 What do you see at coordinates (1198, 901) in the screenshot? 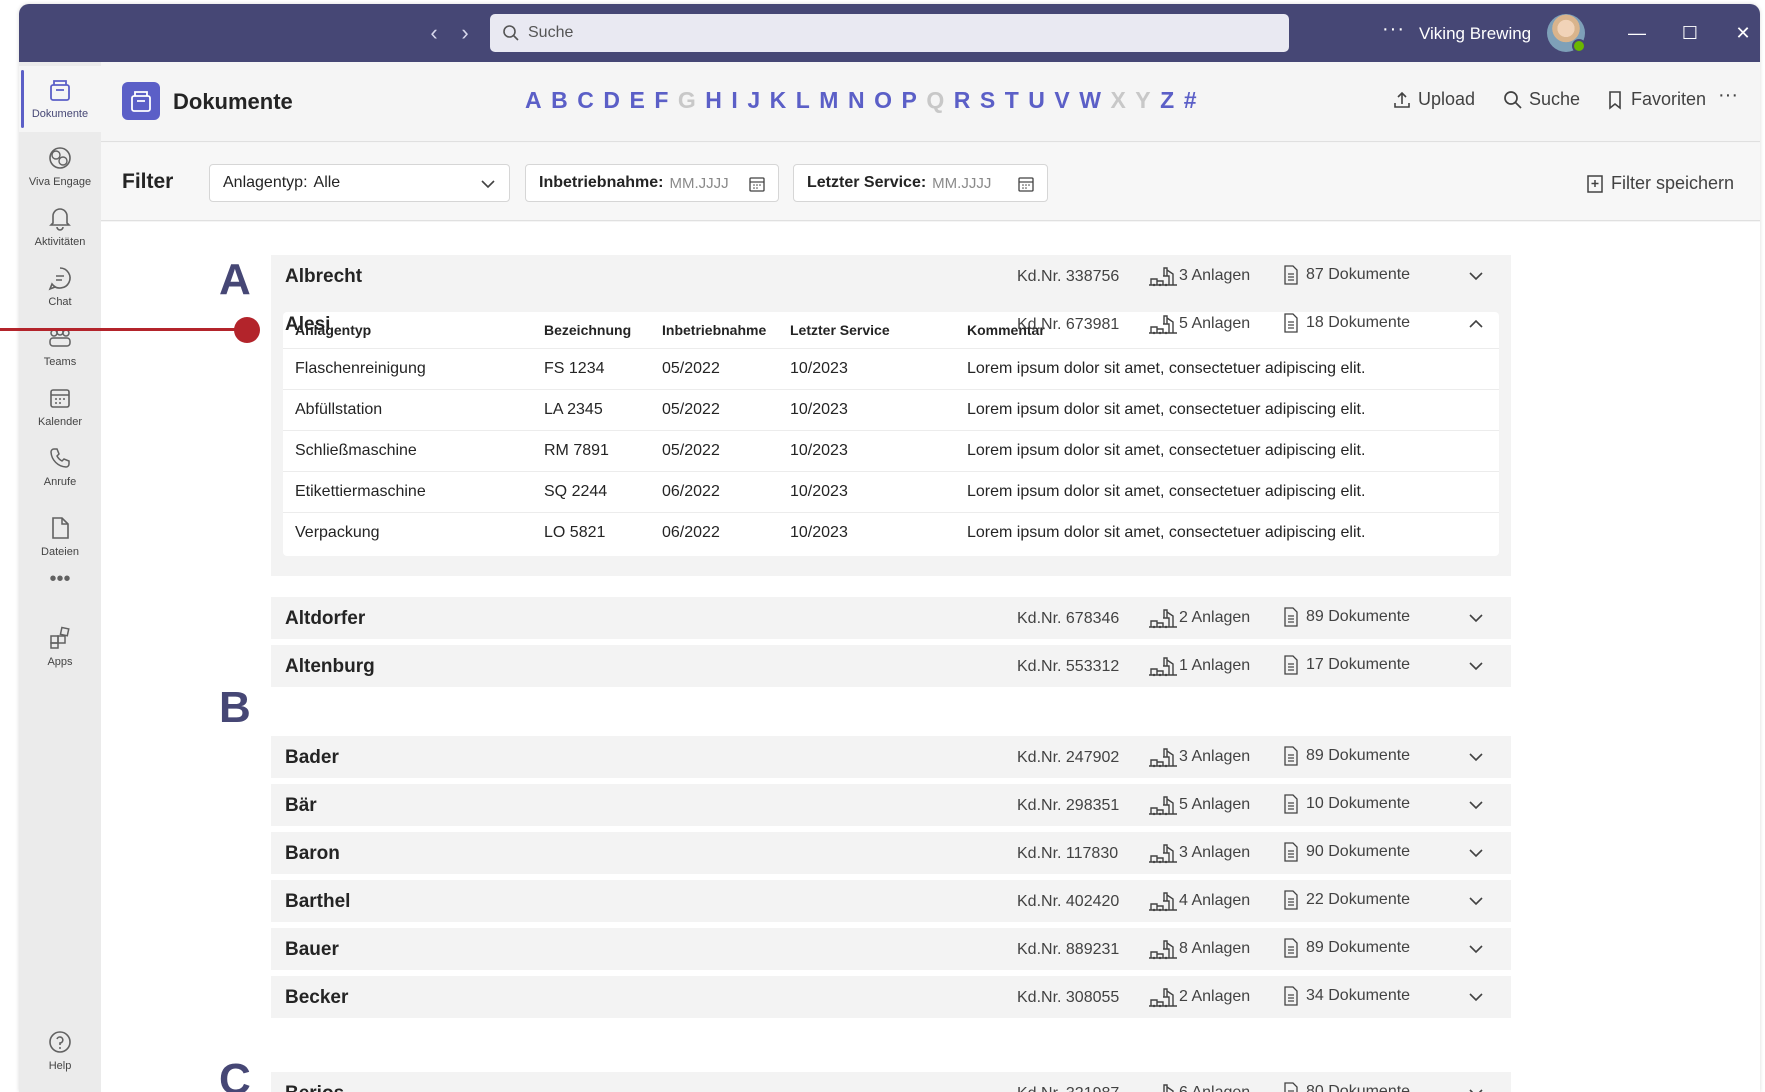
I see `anlagen-count: 4 Anlagen` at bounding box center [1198, 901].